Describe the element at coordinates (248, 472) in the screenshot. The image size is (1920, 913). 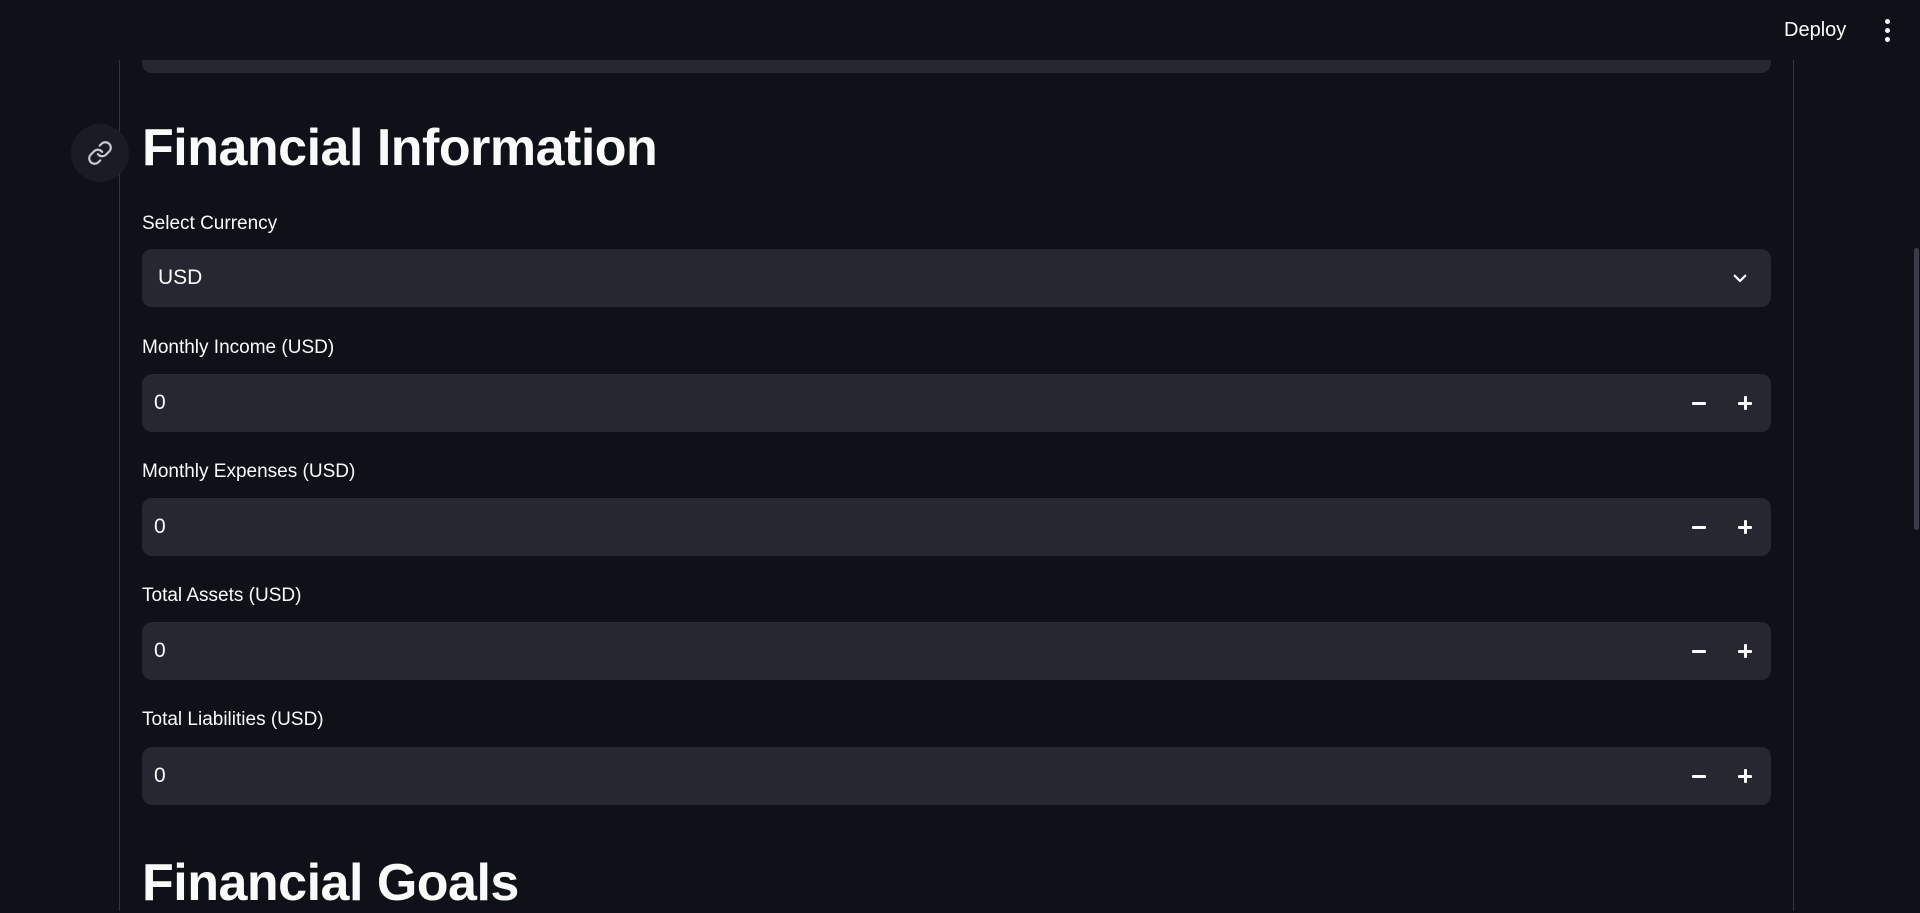
I see `monthly-expenses-label: Monthly Expenses (USD)` at that location.